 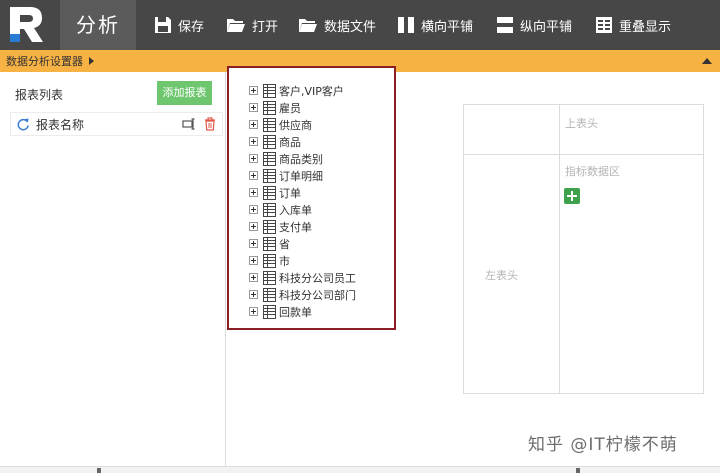 I want to click on tree-node: 订单明细, so click(x=302, y=175).